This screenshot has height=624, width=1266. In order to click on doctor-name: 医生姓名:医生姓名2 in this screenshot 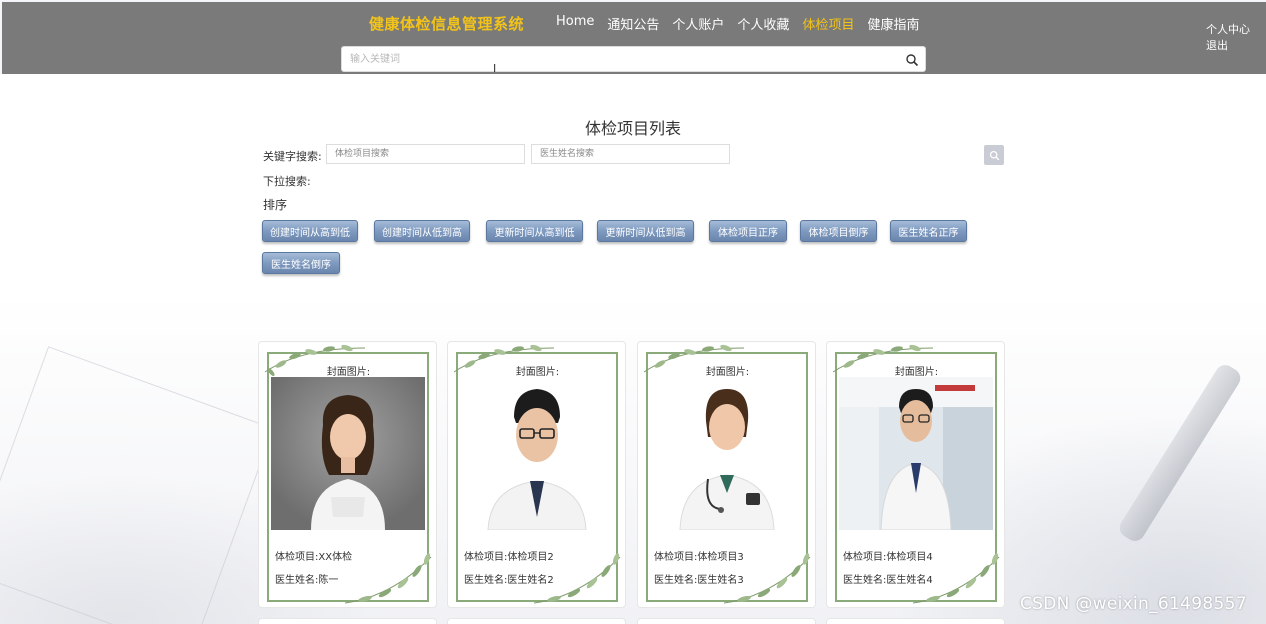, I will do `click(509, 580)`.